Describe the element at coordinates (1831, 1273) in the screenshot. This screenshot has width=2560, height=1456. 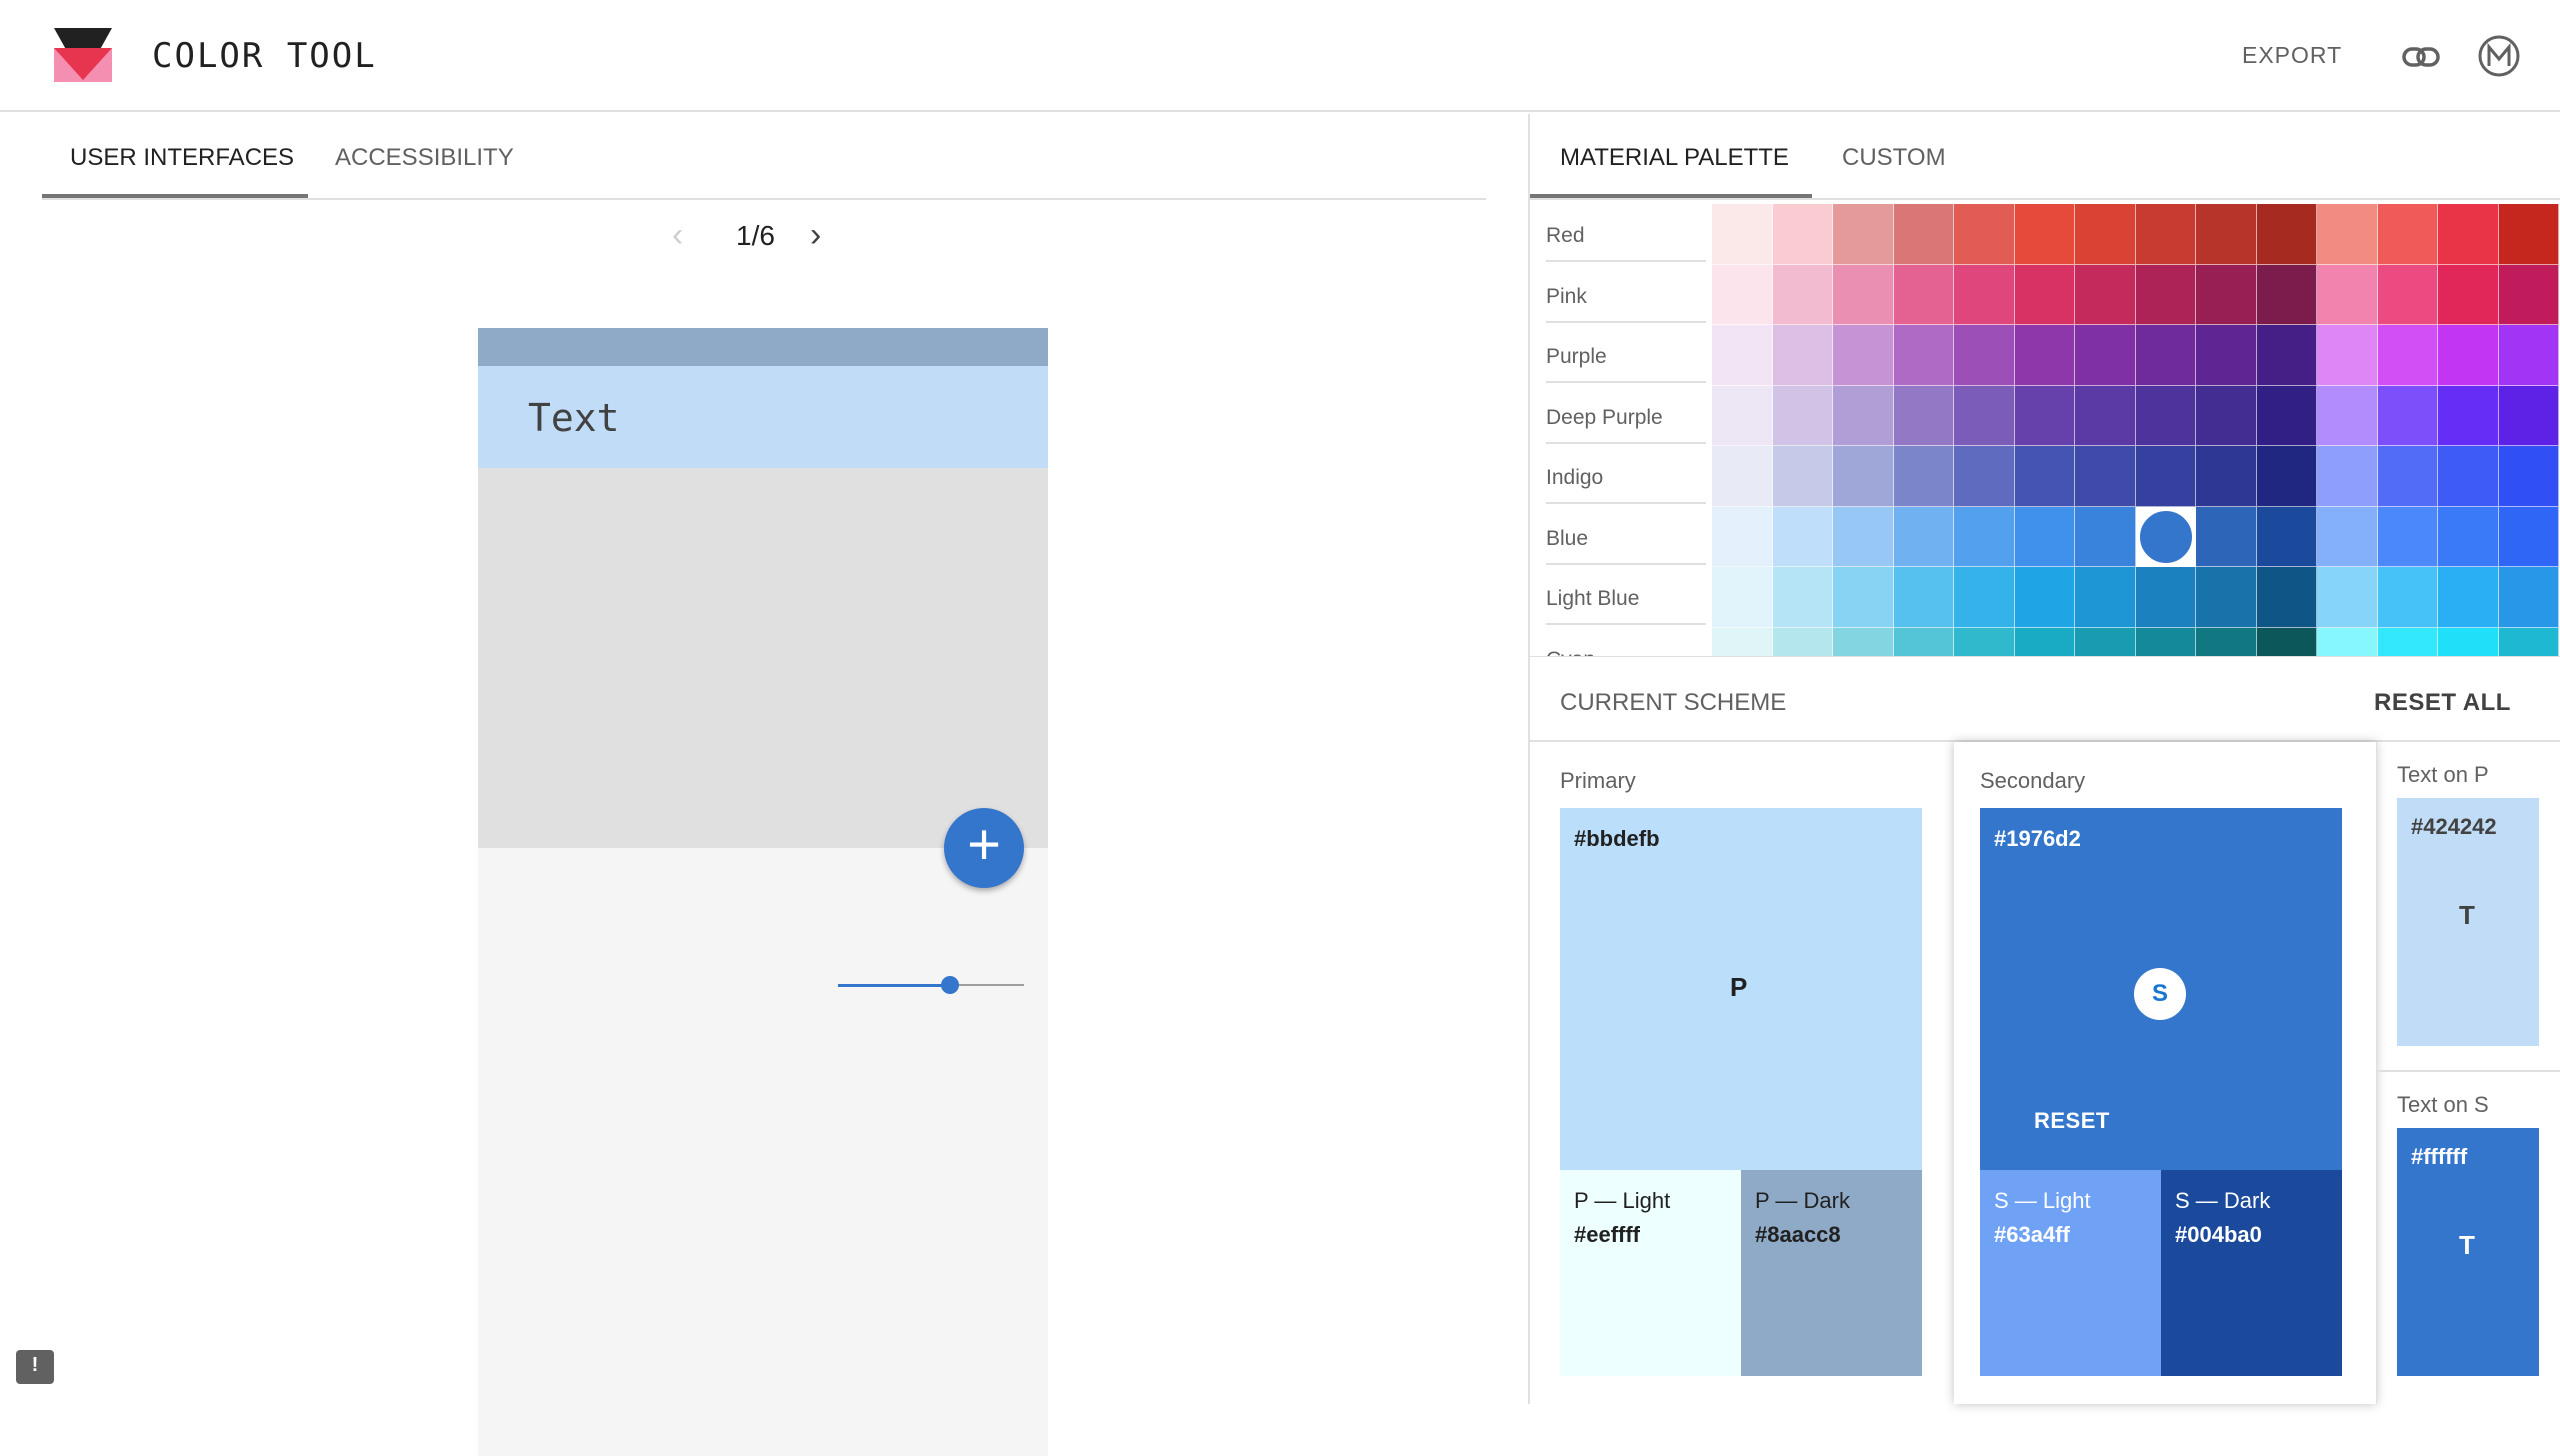
I see `primary-dark-swatch: P — Dark #8aacc8` at that location.